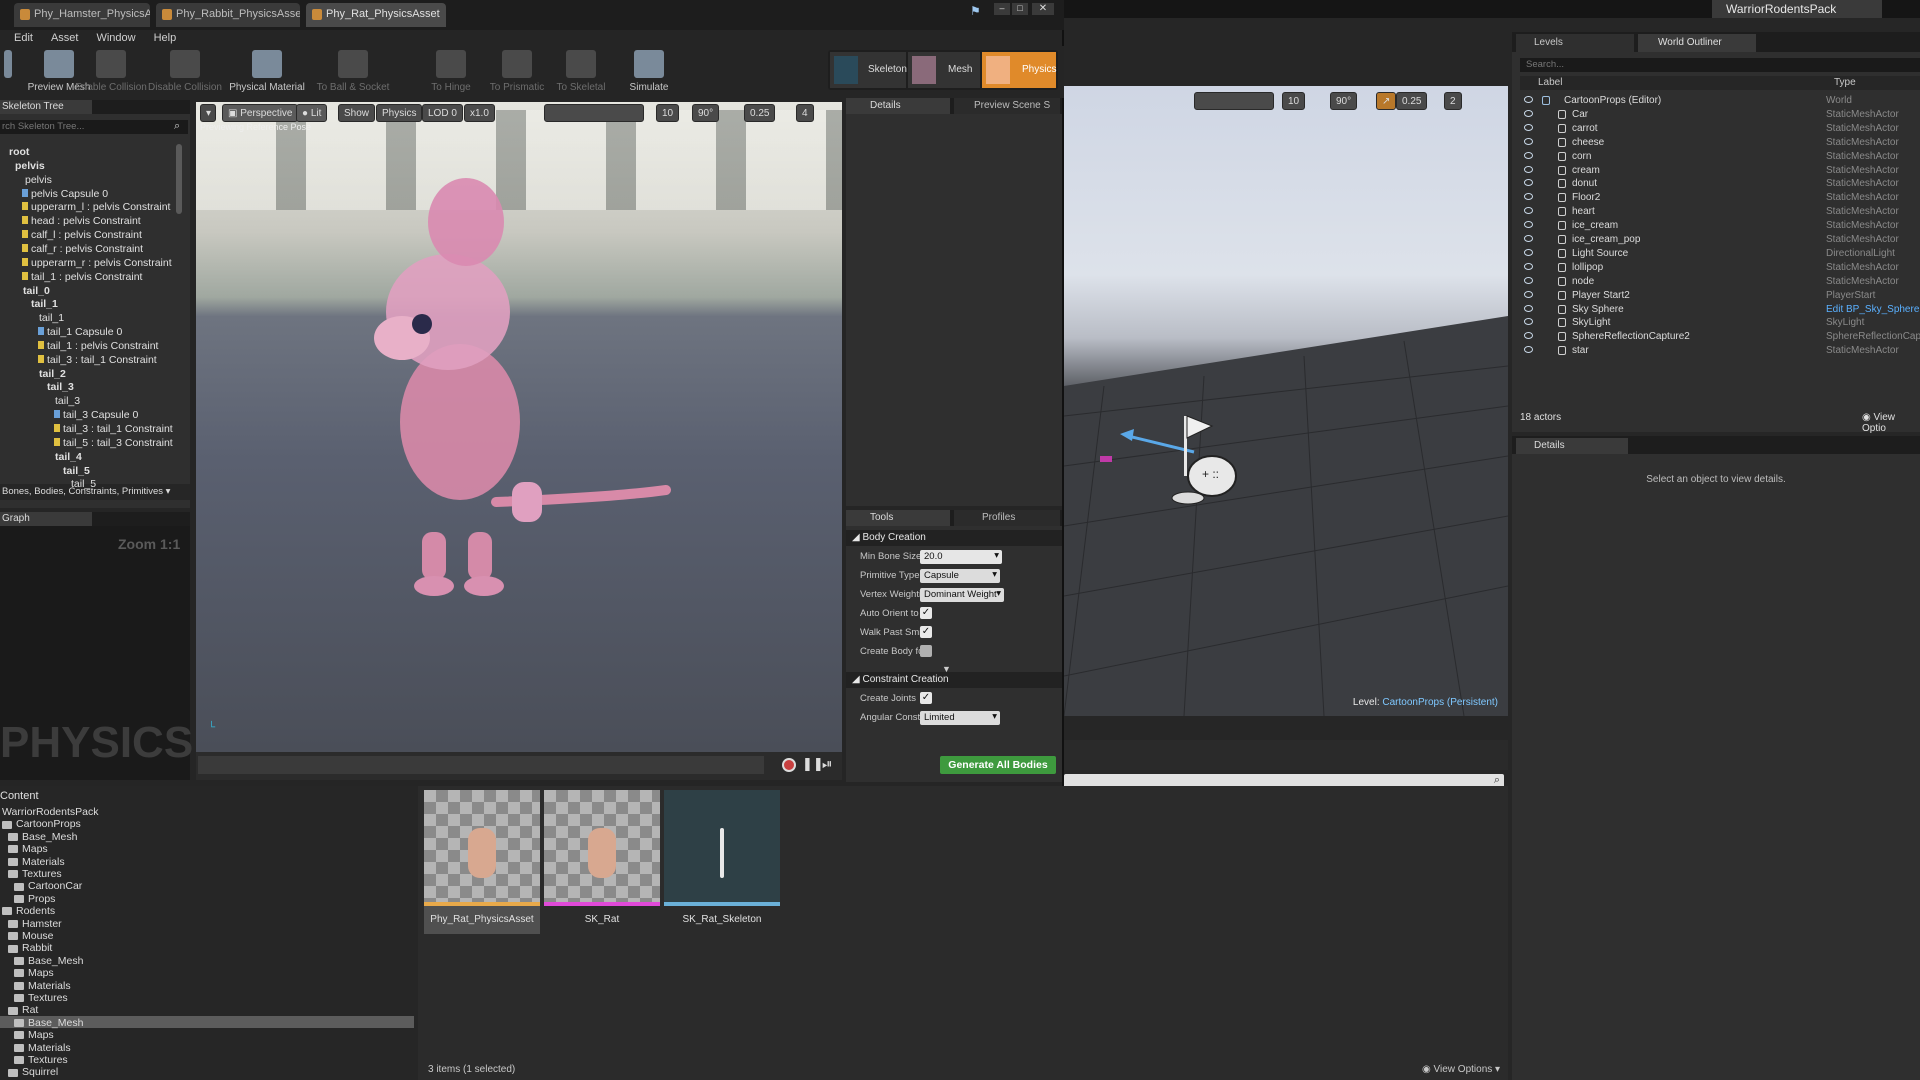 The width and height of the screenshot is (1920, 1080). What do you see at coordinates (1718, 324) in the screenshot?
I see `outliner-row: SkyLight SkyLight` at bounding box center [1718, 324].